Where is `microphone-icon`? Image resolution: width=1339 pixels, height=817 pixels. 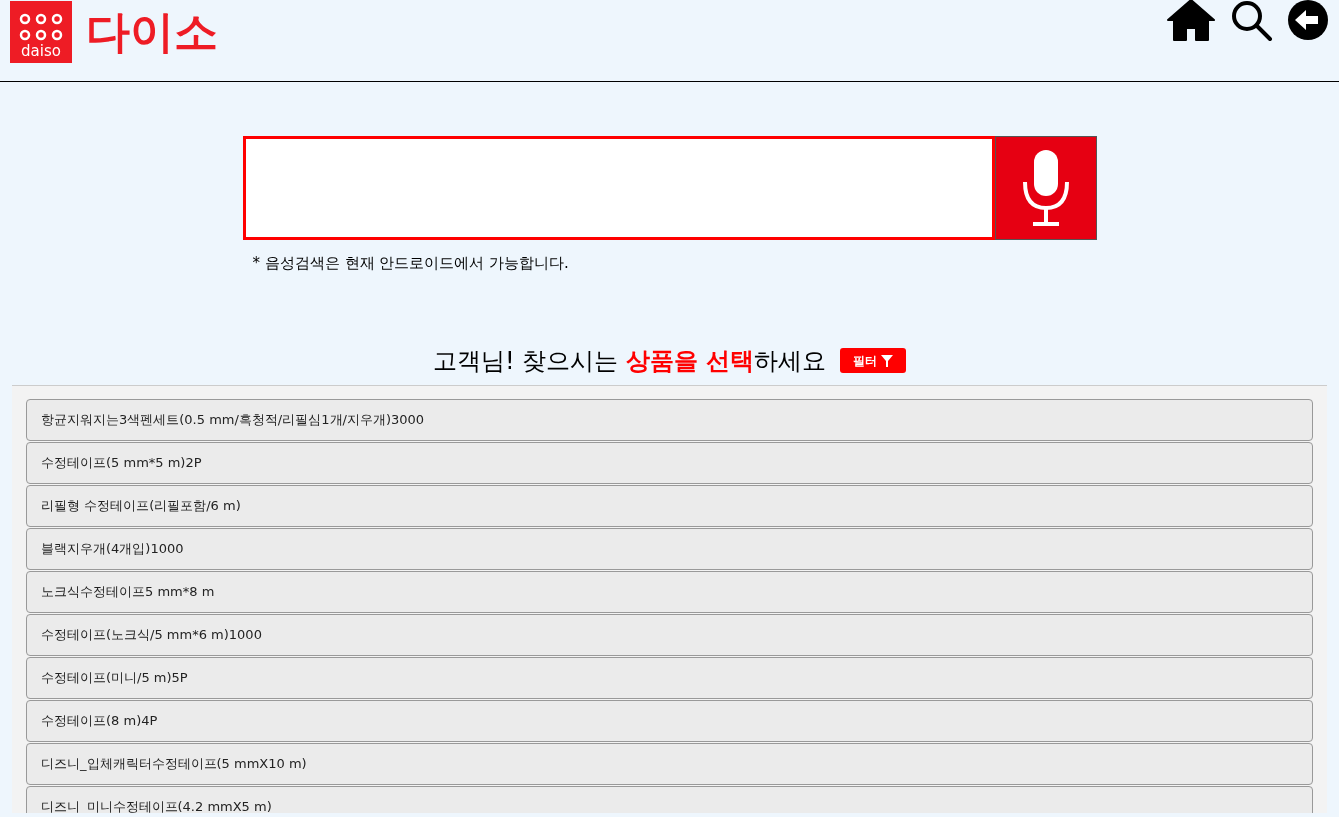 microphone-icon is located at coordinates (1045, 188).